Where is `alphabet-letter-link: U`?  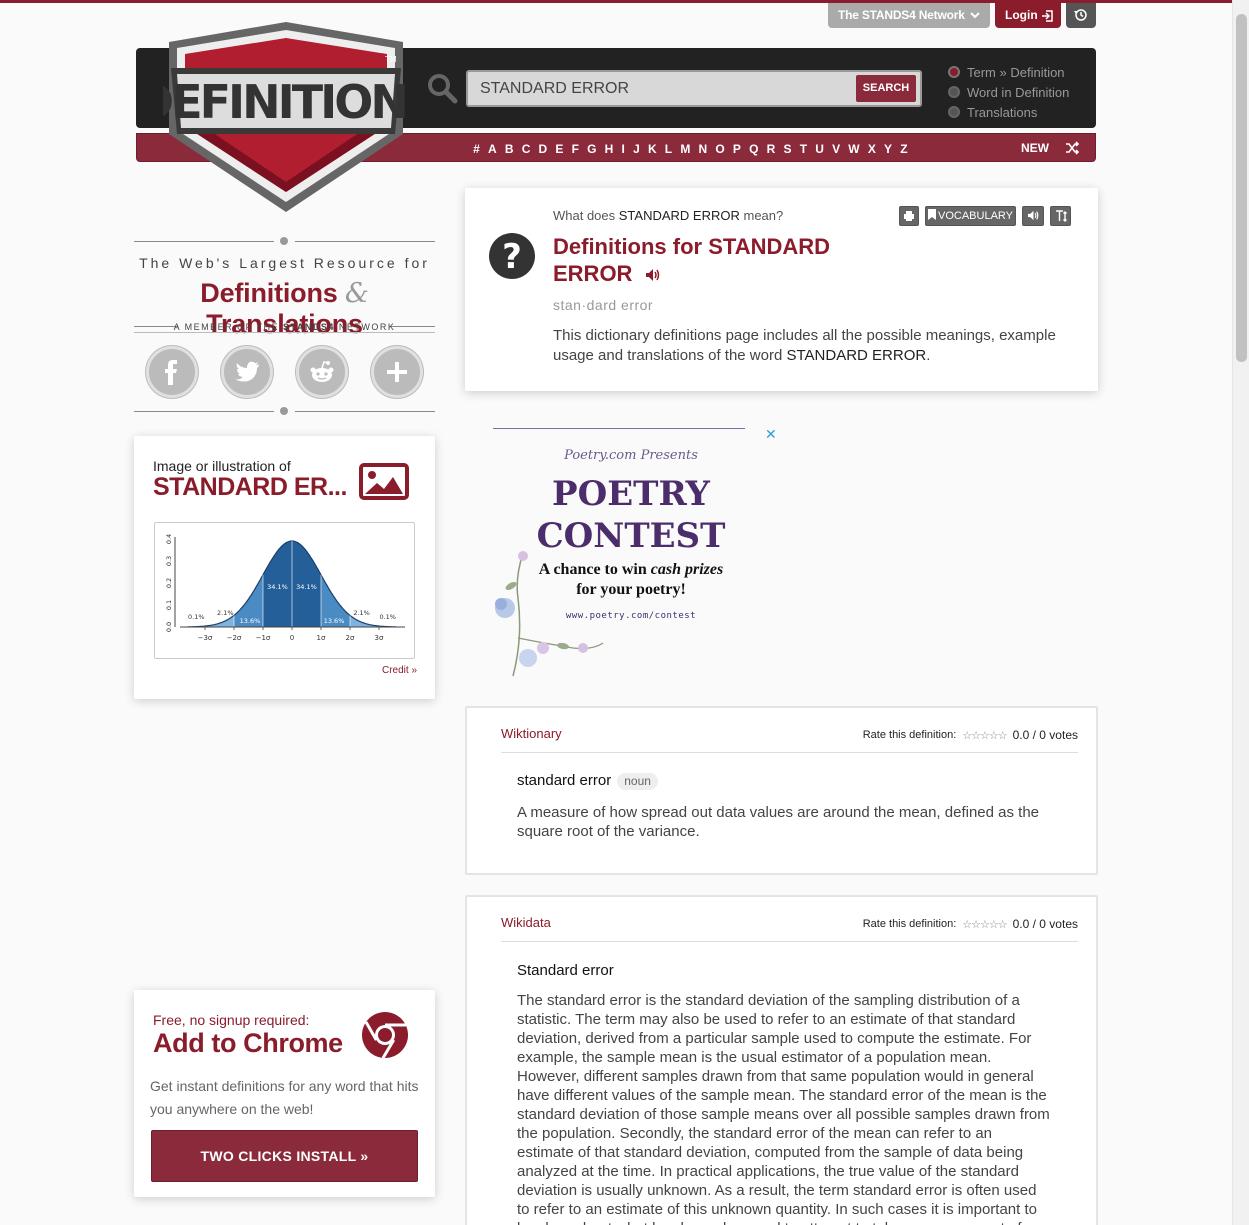 alphabet-letter-link: U is located at coordinates (819, 149).